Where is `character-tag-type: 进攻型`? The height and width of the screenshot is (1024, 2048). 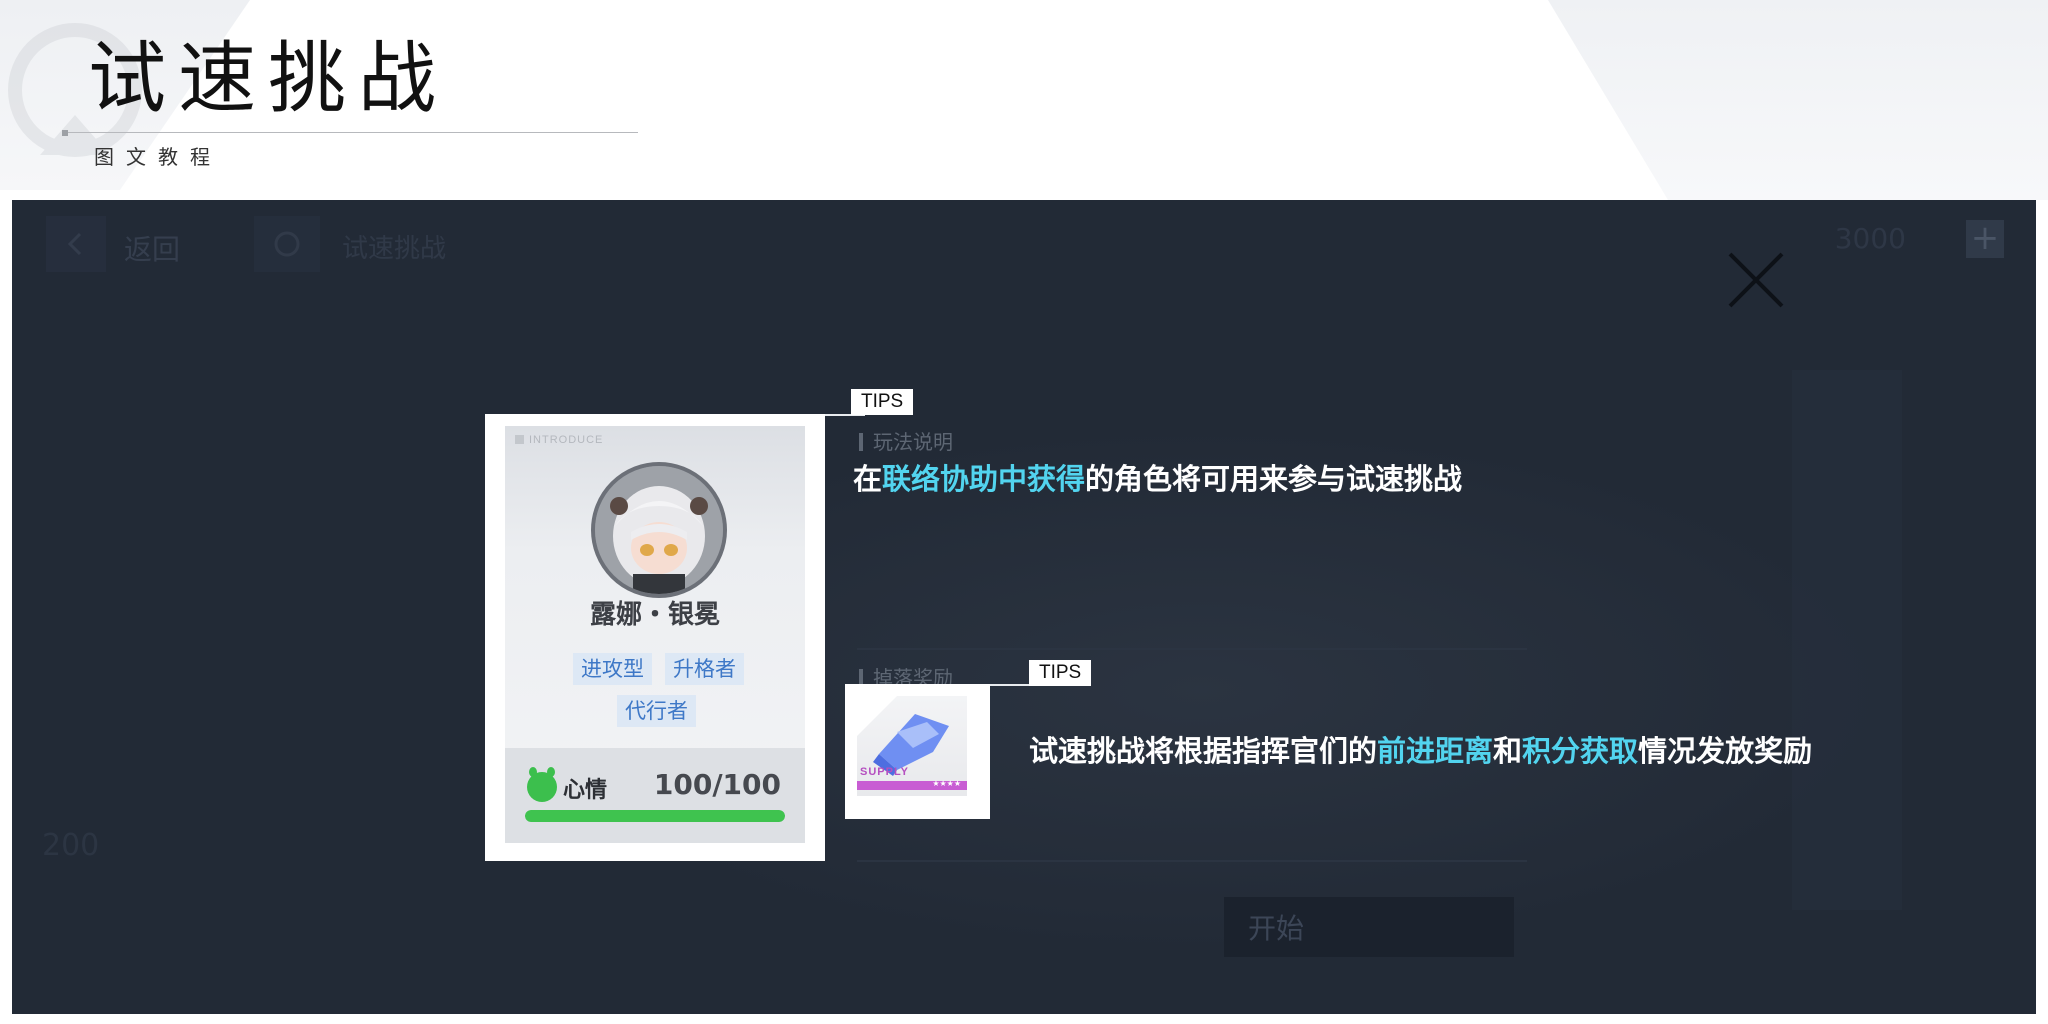
character-tag-type: 进攻型 is located at coordinates (612, 669).